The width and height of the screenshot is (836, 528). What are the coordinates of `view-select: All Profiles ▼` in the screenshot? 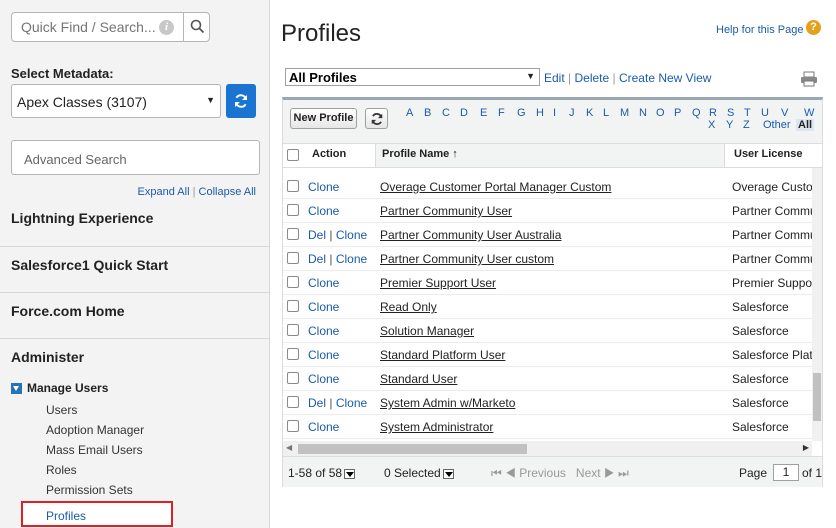 It's located at (412, 77).